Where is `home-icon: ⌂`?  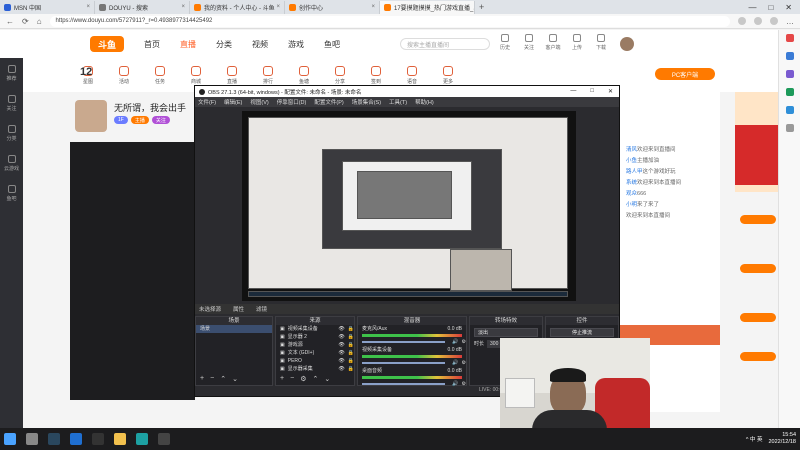
home-icon: ⌂ is located at coordinates (39, 21).